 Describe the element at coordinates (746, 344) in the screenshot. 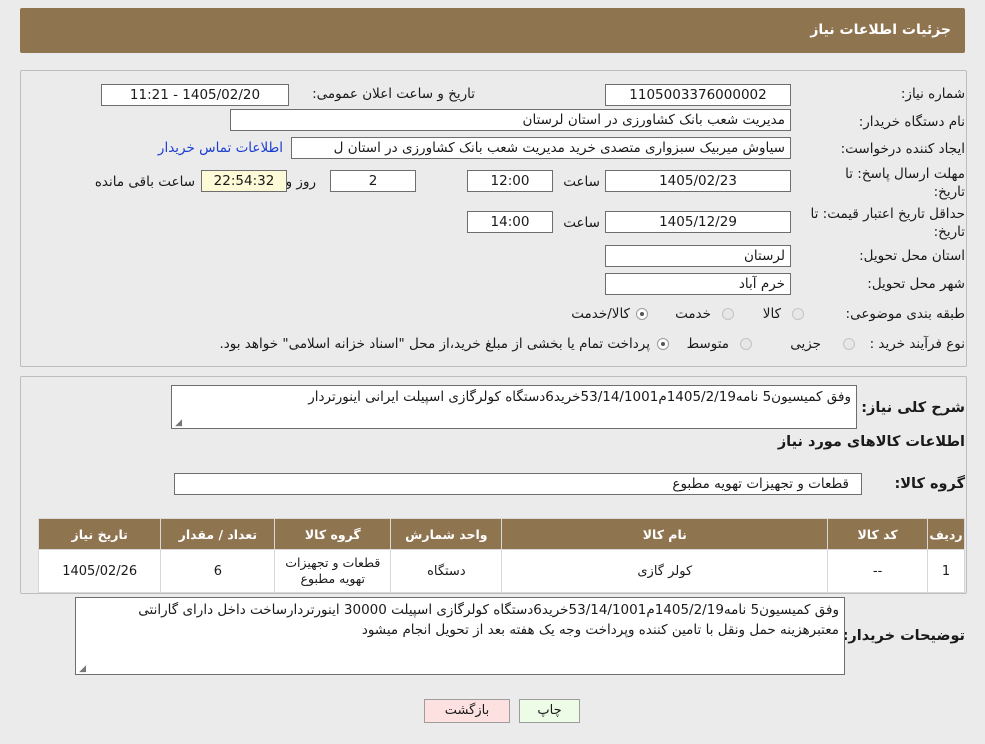

I see `process-radio-medium` at that location.